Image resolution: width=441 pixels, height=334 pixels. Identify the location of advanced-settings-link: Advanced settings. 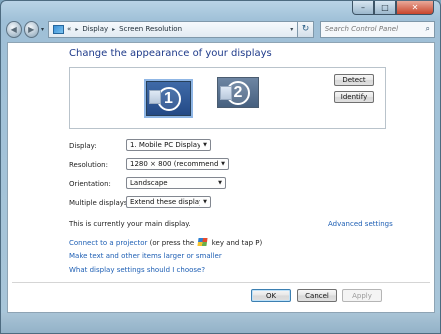
(360, 224).